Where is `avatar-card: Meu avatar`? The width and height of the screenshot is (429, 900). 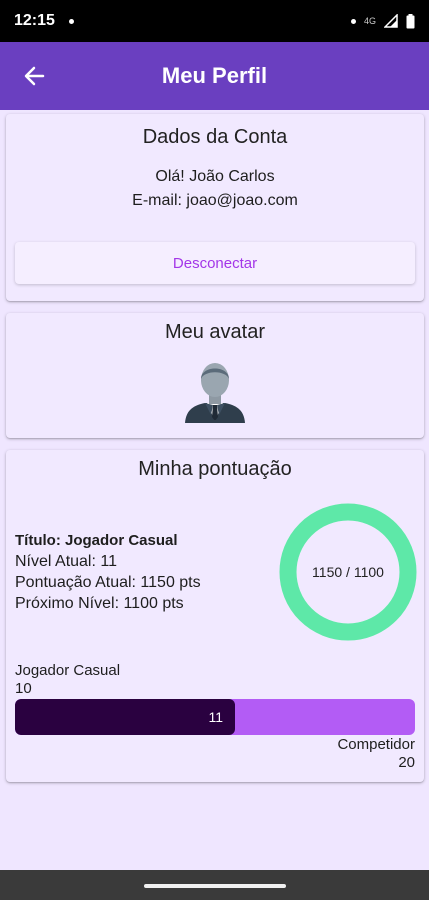 avatar-card: Meu avatar is located at coordinates (215, 375).